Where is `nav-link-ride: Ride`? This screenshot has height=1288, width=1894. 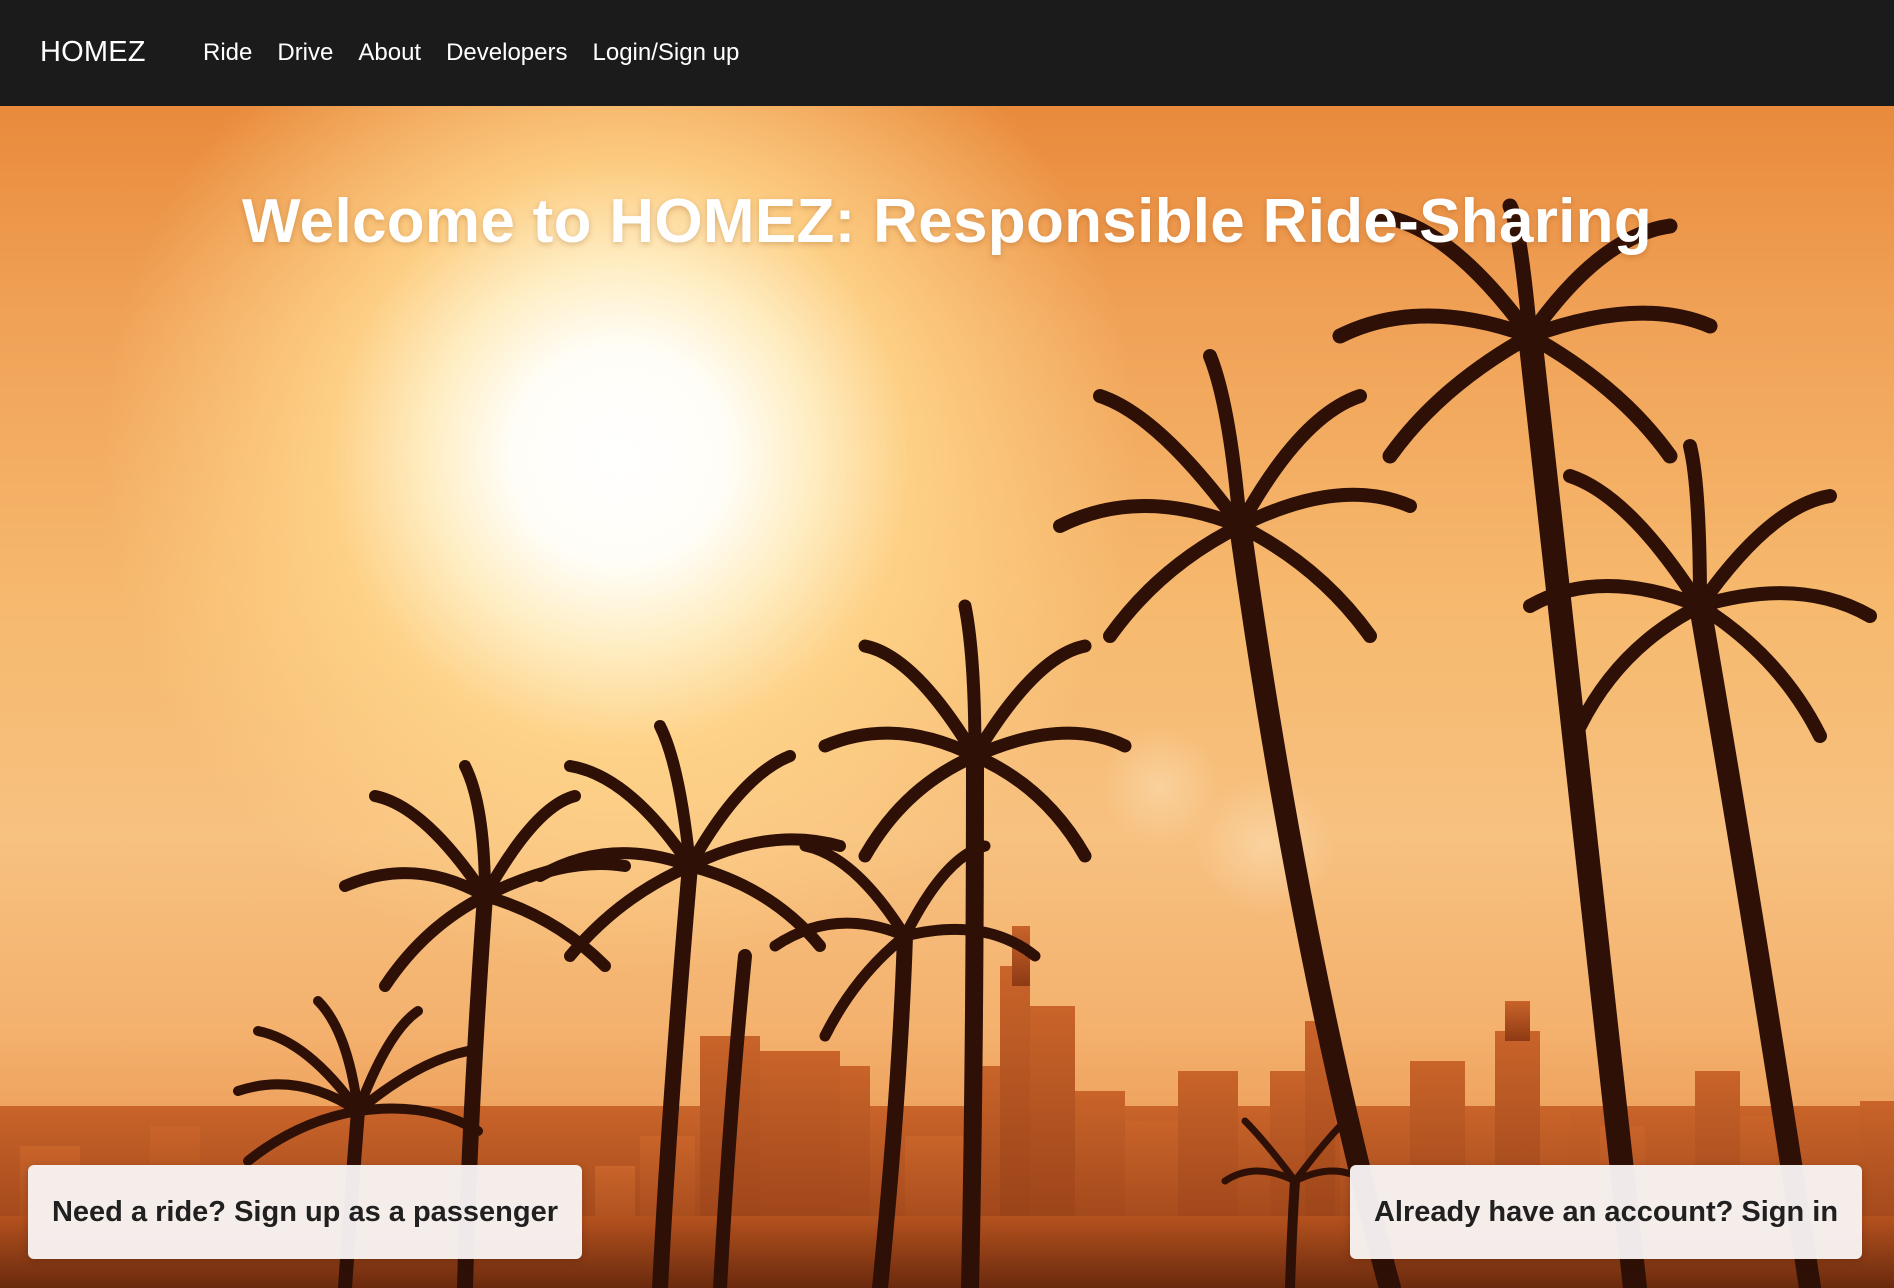 nav-link-ride: Ride is located at coordinates (227, 53).